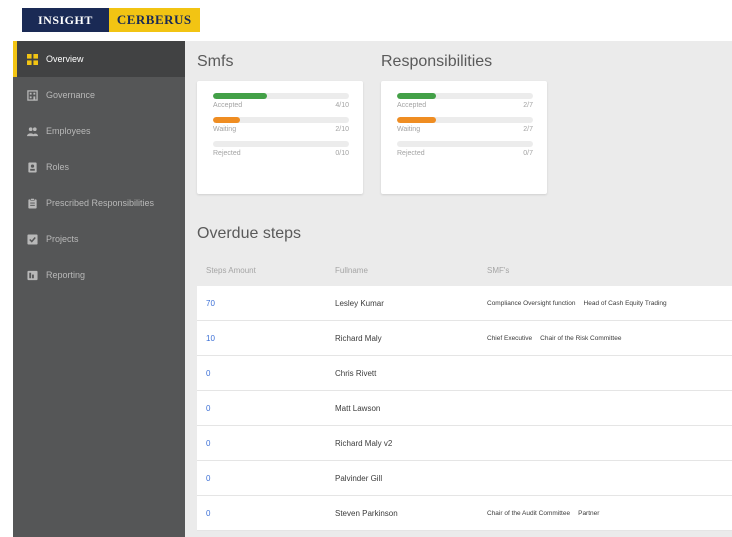 The height and width of the screenshot is (537, 732). I want to click on brand-logo: INSIGHT CERBERUS, so click(111, 20).